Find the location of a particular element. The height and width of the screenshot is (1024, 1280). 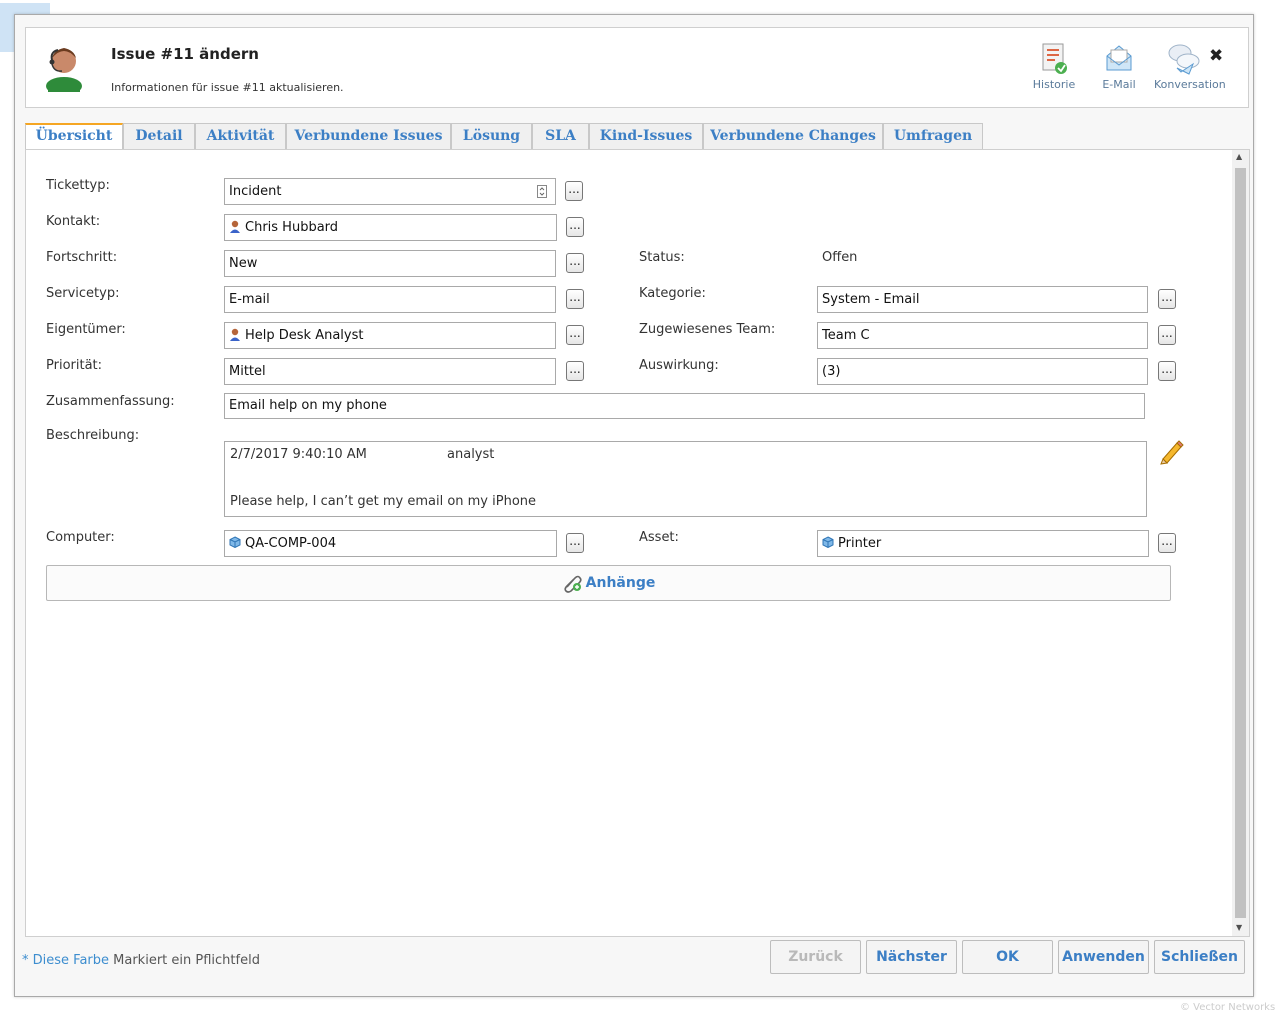

conversation-icon is located at coordinates (1184, 59).